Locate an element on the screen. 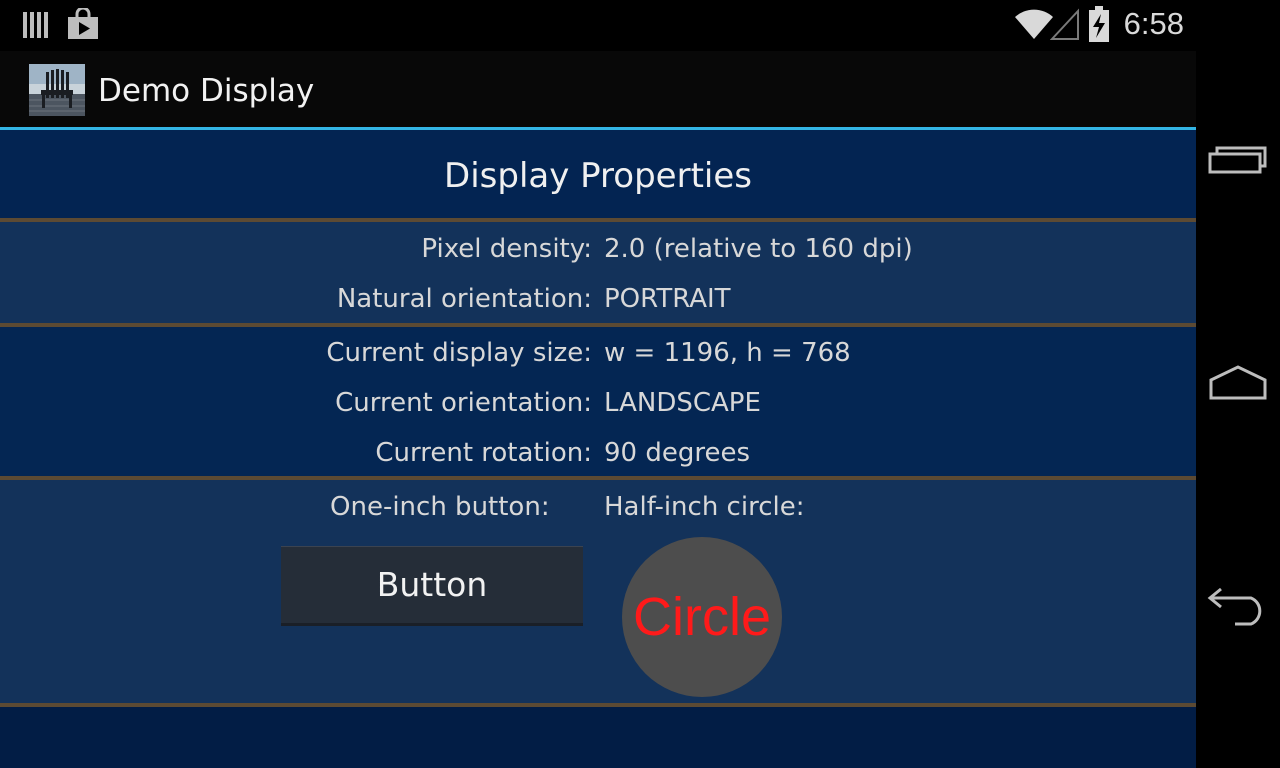 This screenshot has height=768, width=1280. wifi-icon is located at coordinates (1034, 26).